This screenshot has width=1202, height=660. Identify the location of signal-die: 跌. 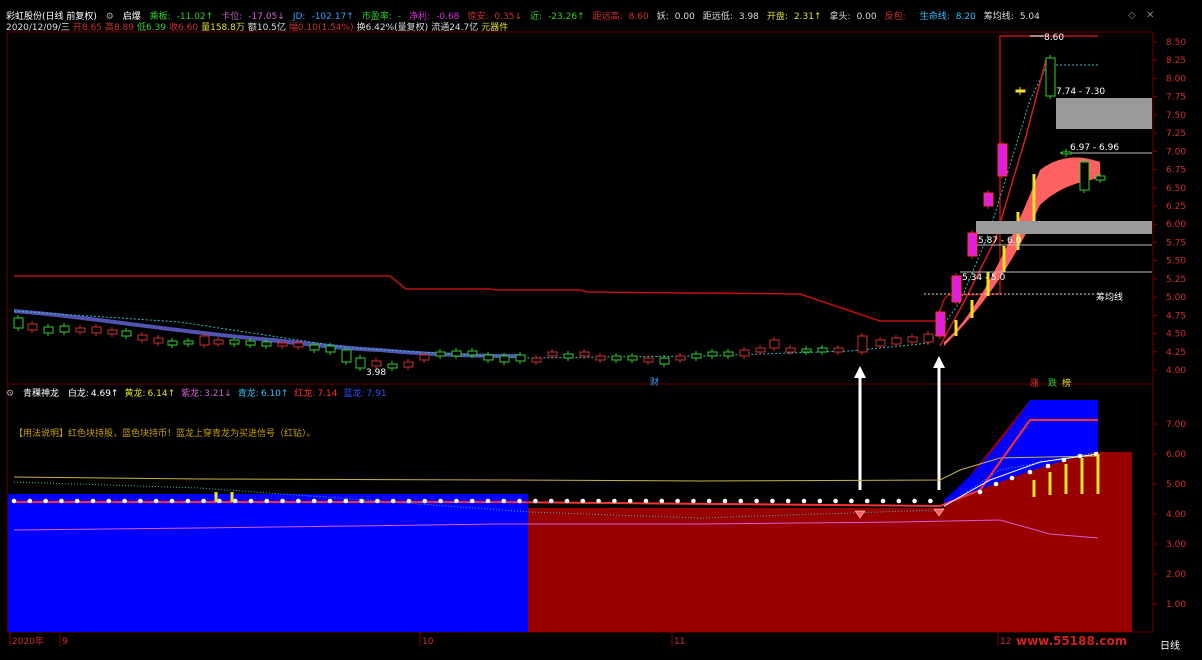
(1053, 384).